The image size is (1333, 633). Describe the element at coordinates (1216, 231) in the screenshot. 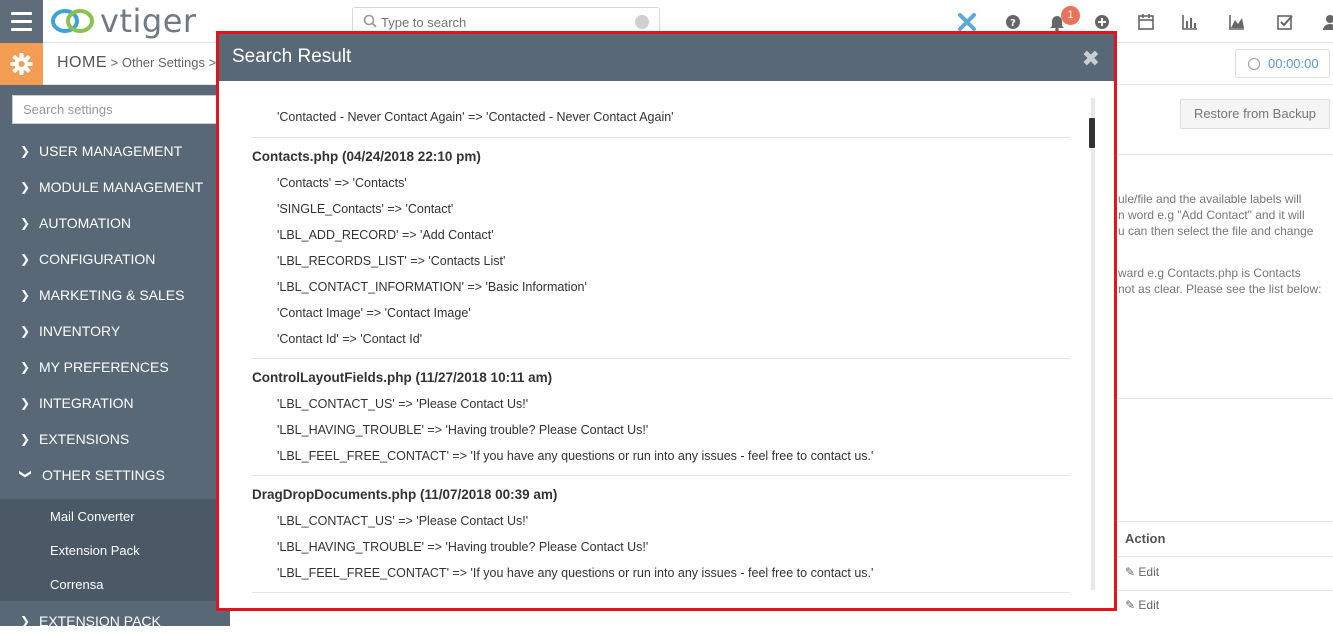

I see `description-text: u can then select the file and change` at that location.